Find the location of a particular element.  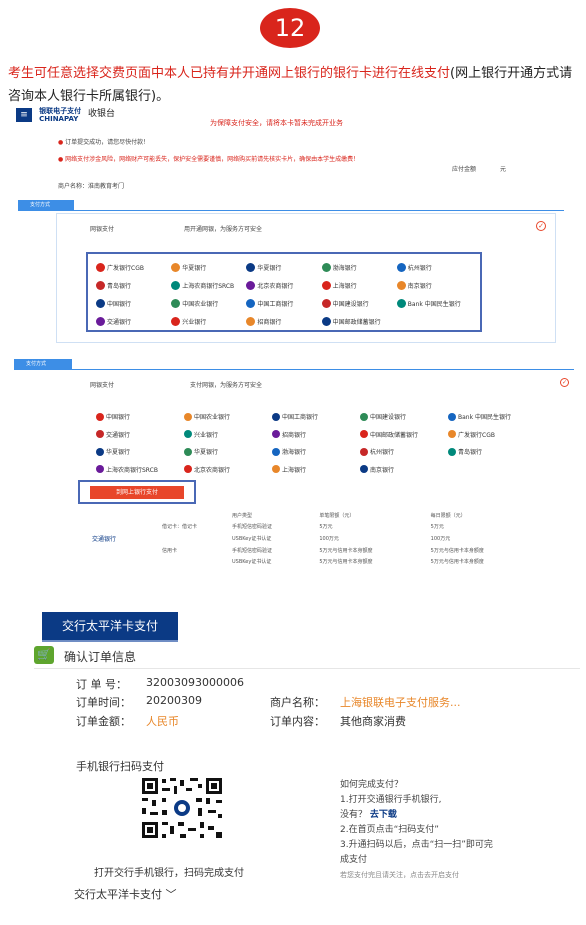

order-amount-label: 订单金额： is located at coordinates (103, 721).